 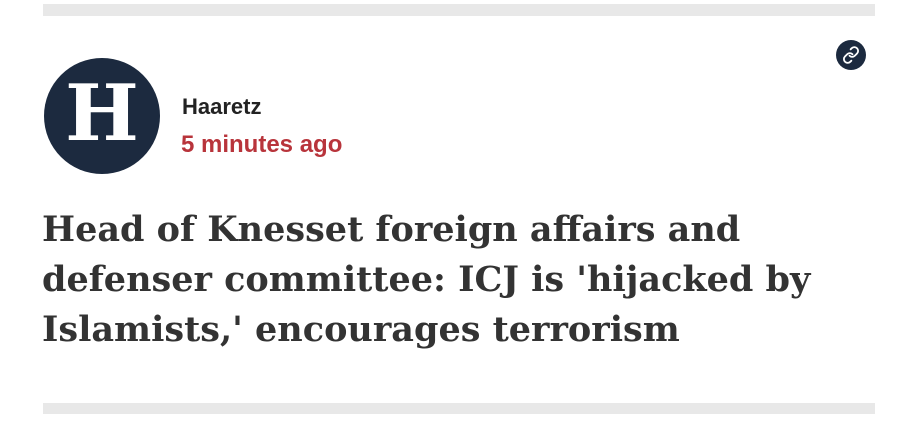 I want to click on source-avatar: H, so click(x=102, y=116).